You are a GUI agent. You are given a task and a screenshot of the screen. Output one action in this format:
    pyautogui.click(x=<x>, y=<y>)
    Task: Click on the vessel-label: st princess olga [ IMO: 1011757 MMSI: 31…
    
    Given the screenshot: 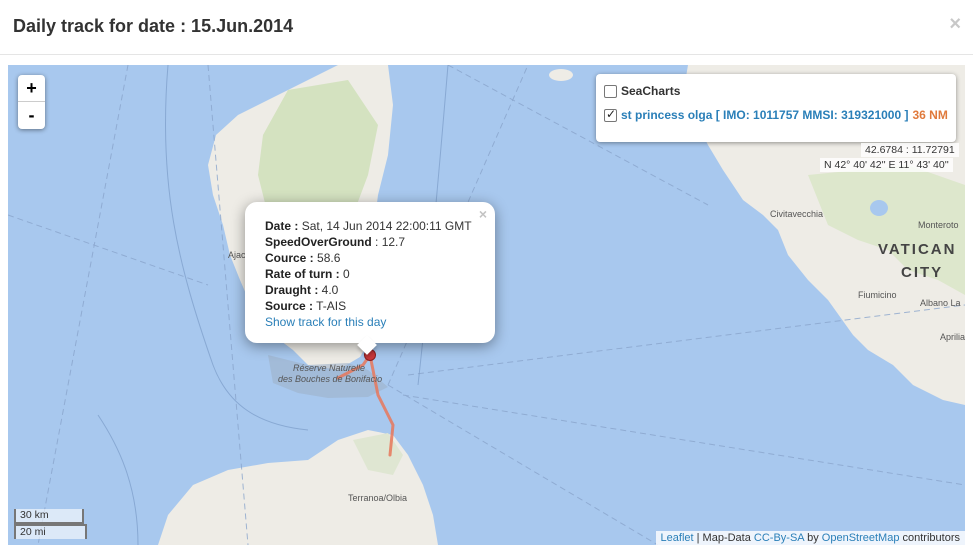 What is the action you would take?
    pyautogui.click(x=765, y=115)
    